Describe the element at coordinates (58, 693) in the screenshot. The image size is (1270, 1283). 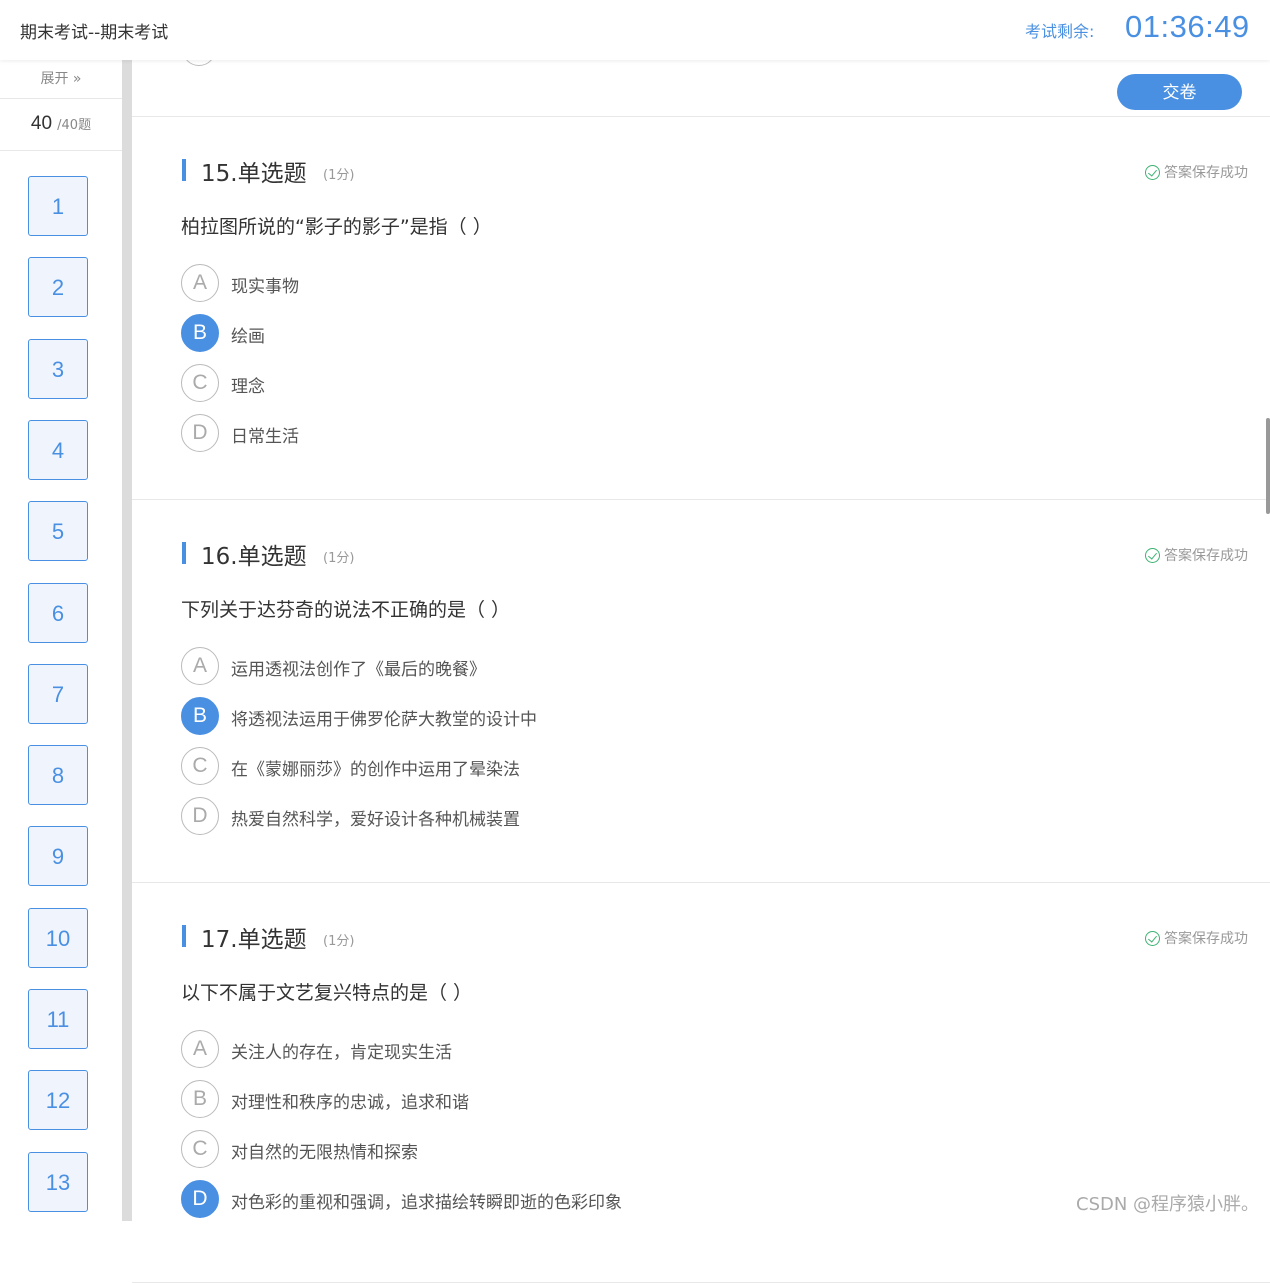
I see `question-number-button: 7` at that location.